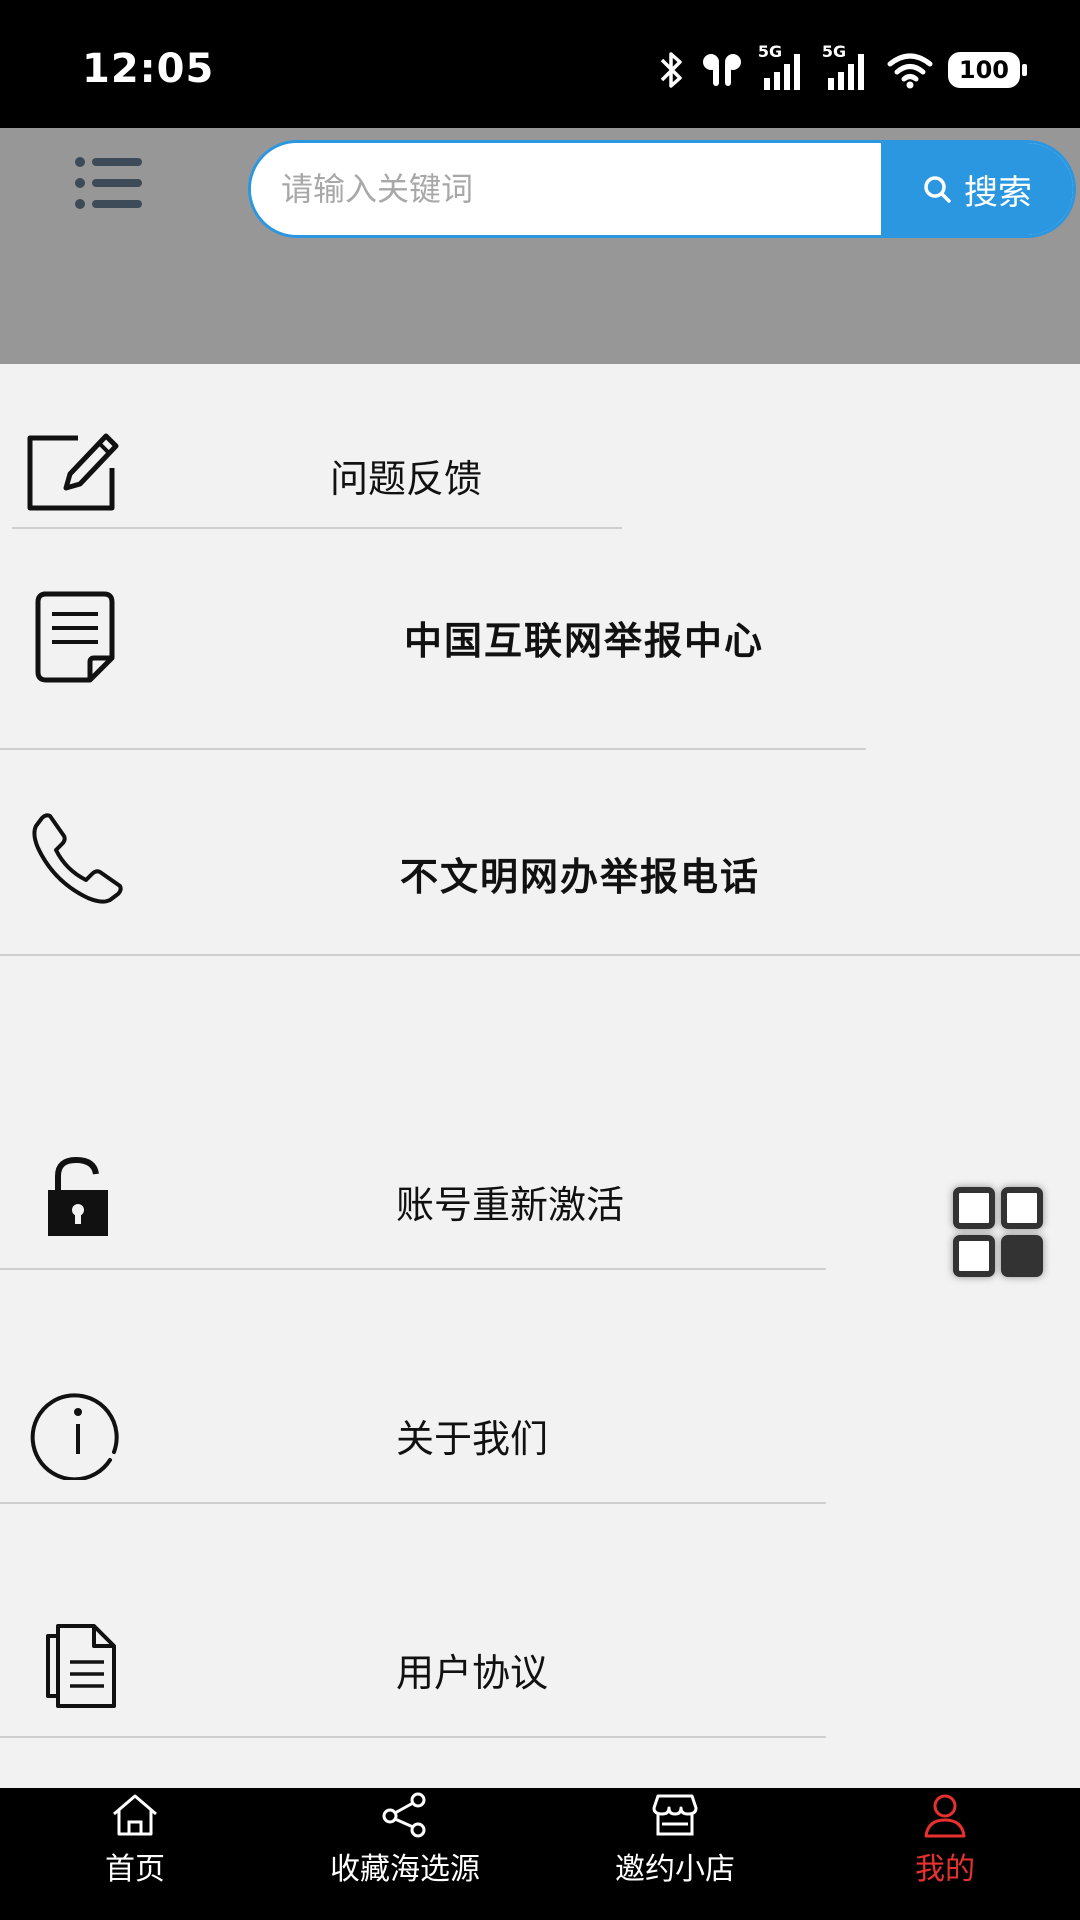 The image size is (1080, 1920). What do you see at coordinates (945, 1869) in the screenshot?
I see `nav-mine-label: 我的` at bounding box center [945, 1869].